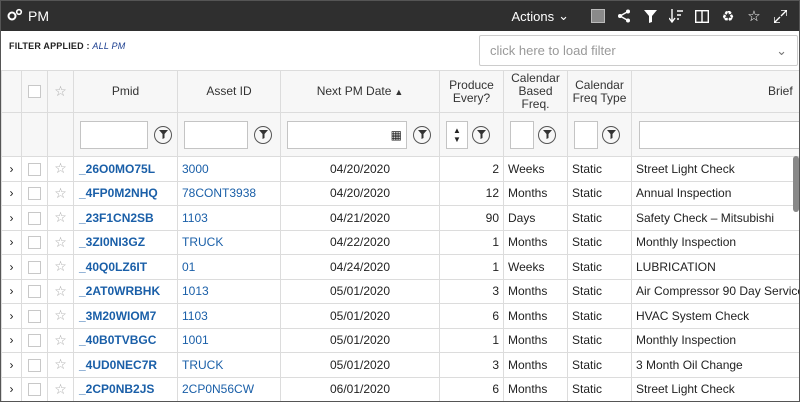 The image size is (800, 402). Describe the element at coordinates (586, 134) in the screenshot. I see `freqtype-filter-input` at that location.